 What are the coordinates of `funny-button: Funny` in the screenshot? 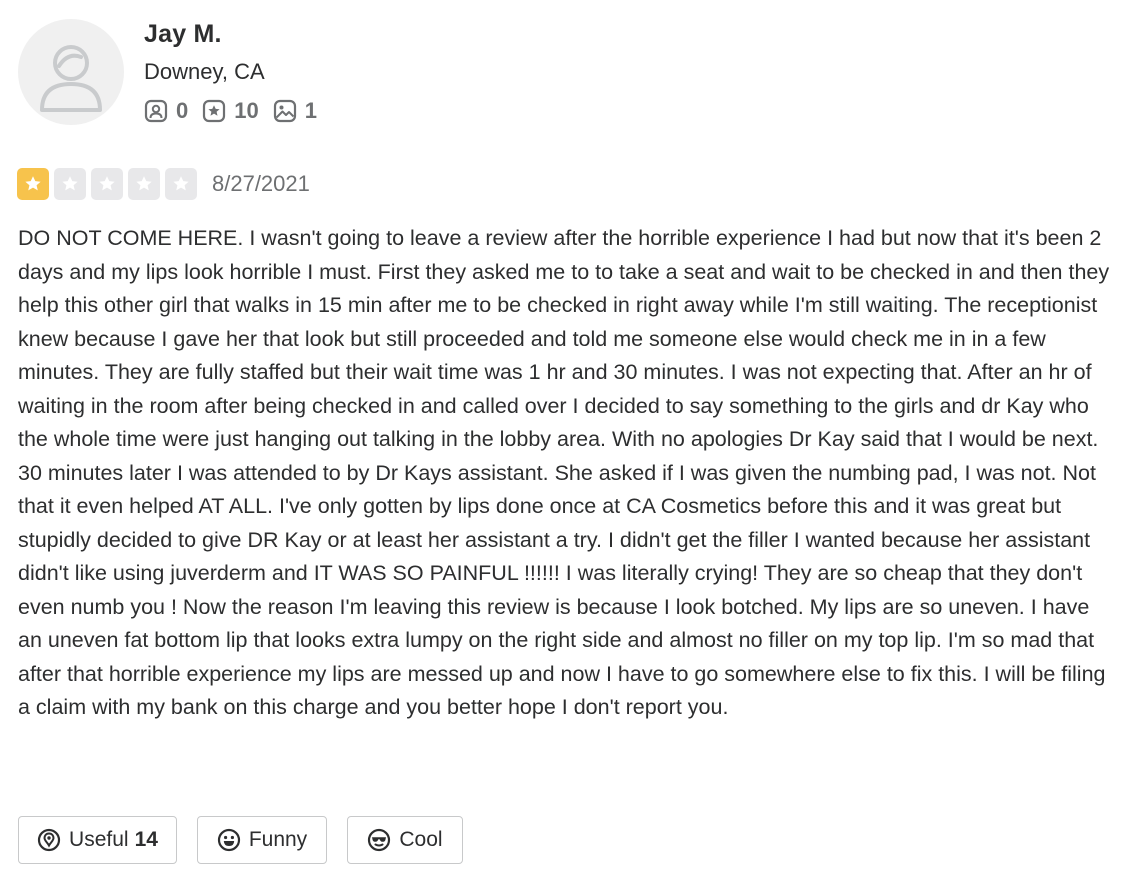 It's located at (262, 840).